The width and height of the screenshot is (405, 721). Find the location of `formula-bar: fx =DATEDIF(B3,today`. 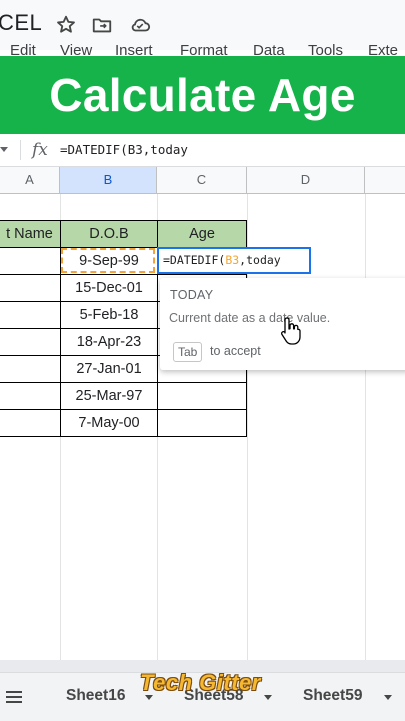

formula-bar: fx =DATEDIF(B3,today is located at coordinates (202, 150).